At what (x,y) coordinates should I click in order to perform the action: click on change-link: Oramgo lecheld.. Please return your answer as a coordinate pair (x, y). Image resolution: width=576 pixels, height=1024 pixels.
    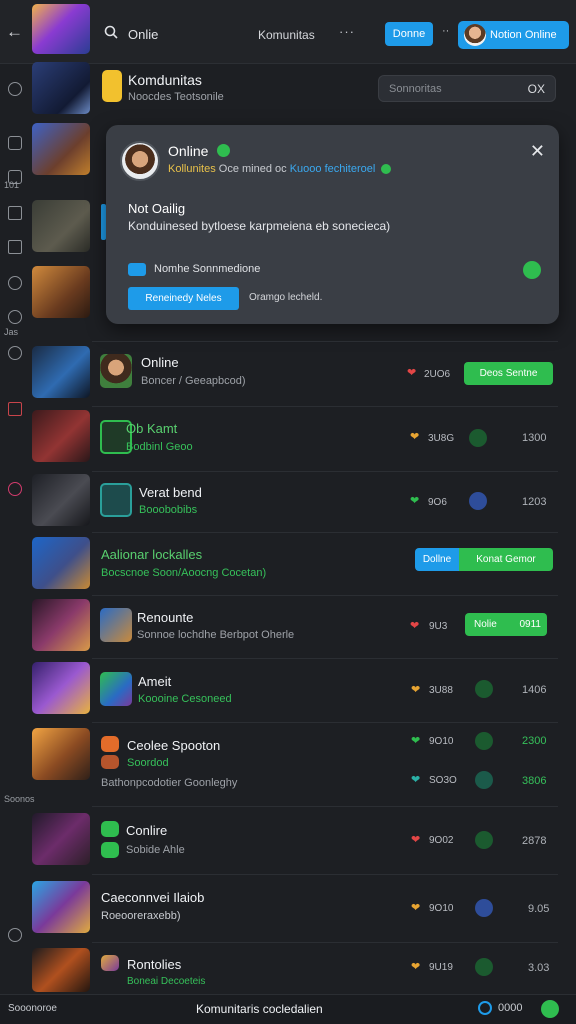
    Looking at the image, I should click on (285, 297).